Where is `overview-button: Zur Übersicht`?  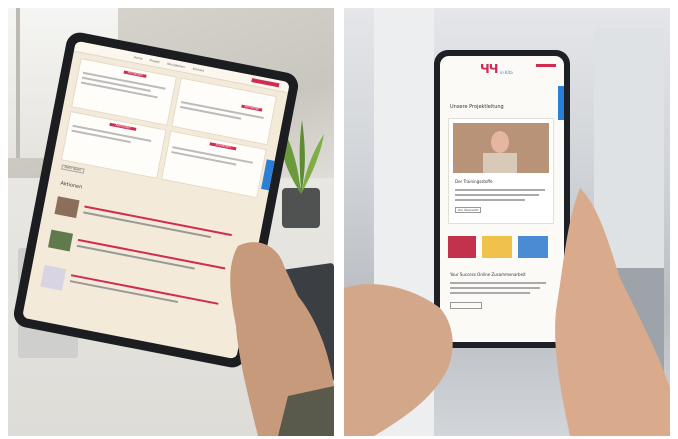
overview-button: Zur Übersicht is located at coordinates (468, 210).